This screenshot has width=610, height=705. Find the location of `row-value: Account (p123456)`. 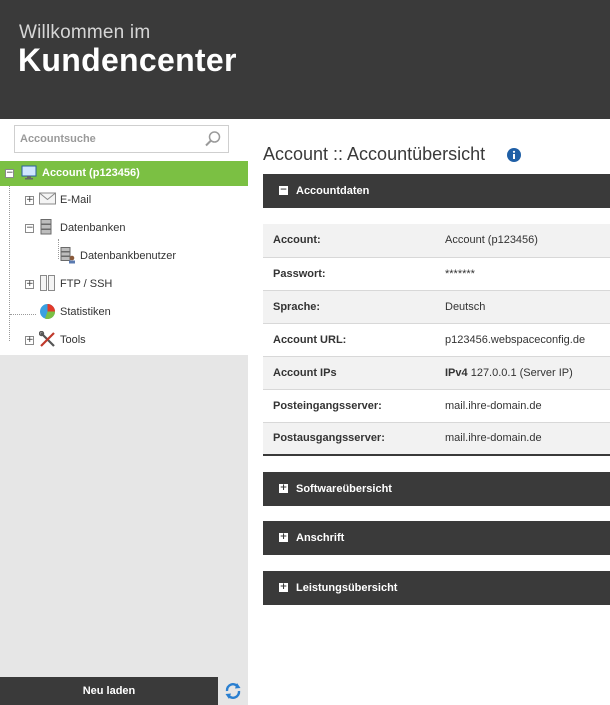

row-value: Account (p123456) is located at coordinates (527, 241).